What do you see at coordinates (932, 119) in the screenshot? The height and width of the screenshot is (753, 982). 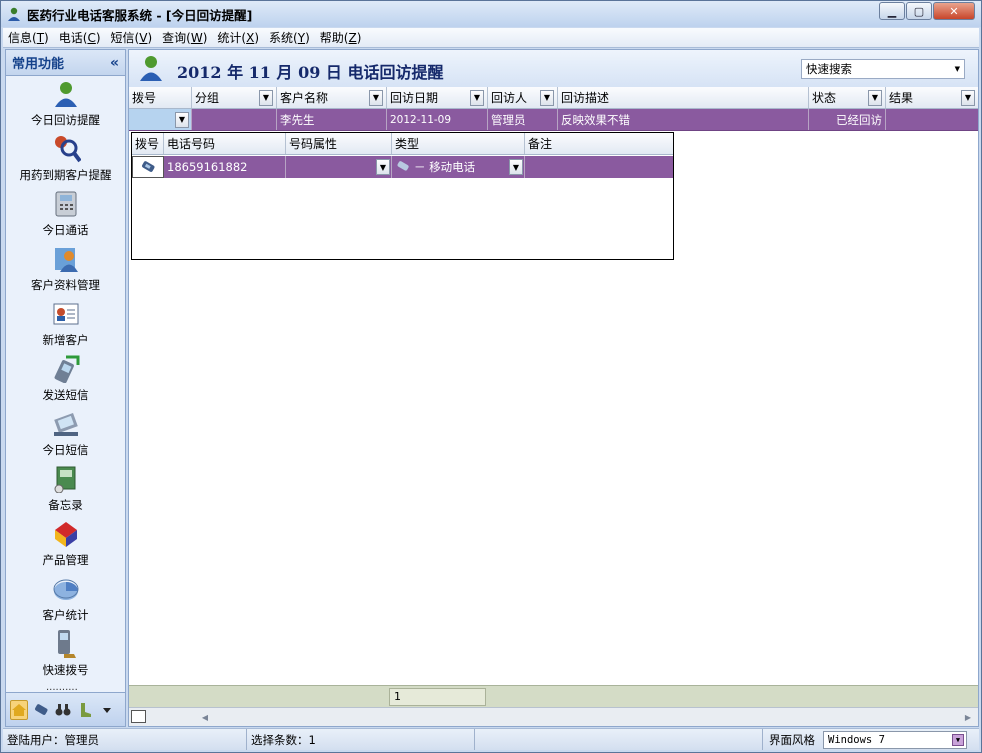 I see `cell-result` at bounding box center [932, 119].